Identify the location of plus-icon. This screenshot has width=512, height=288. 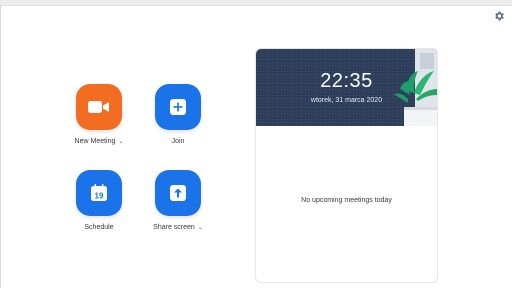
(178, 107).